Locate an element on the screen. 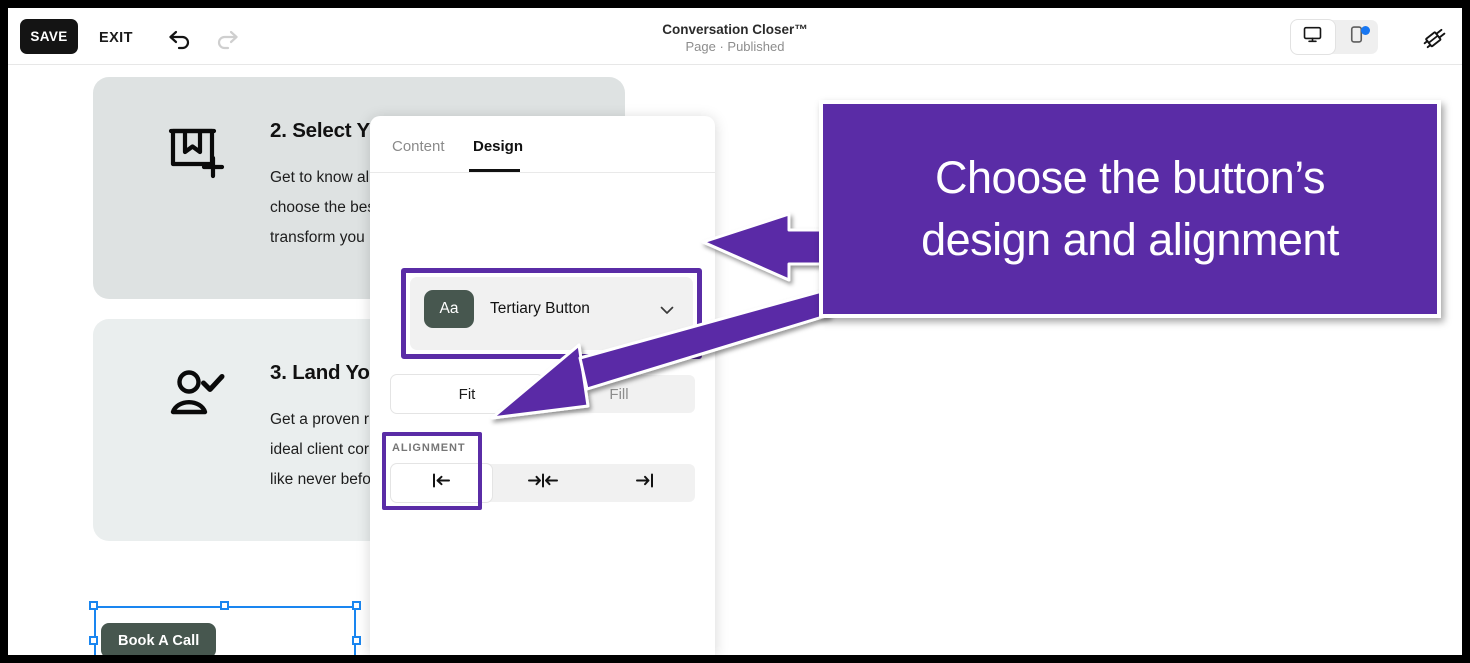 This screenshot has width=1470, height=663. card-body-line: transform you is located at coordinates (317, 237).